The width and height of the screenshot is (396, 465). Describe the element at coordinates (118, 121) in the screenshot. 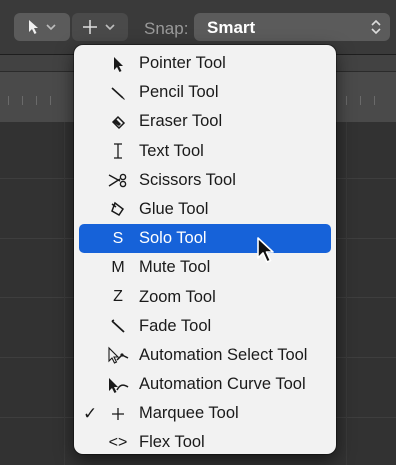

I see `eraser-icon` at that location.